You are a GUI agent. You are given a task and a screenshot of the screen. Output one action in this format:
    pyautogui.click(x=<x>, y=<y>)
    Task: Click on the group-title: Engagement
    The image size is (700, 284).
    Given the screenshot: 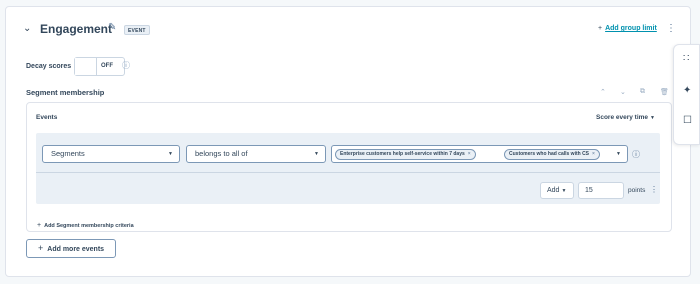 What is the action you would take?
    pyautogui.click(x=76, y=29)
    